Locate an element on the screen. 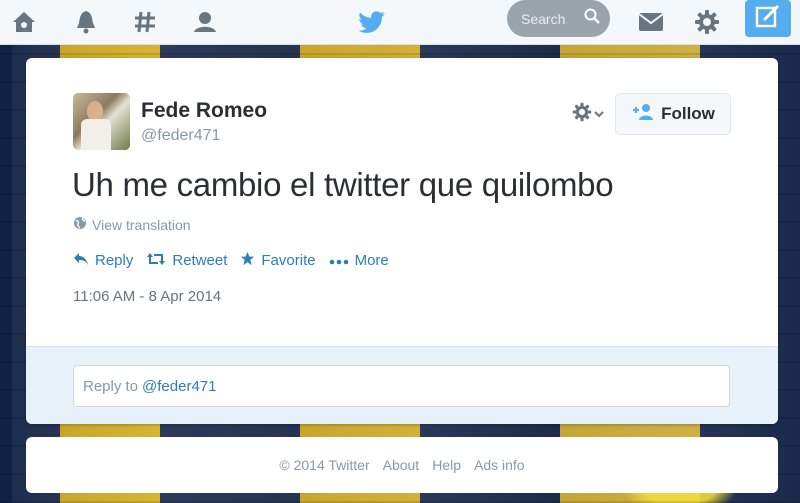 This screenshot has width=800, height=503. messages-icon is located at coordinates (651, 22).